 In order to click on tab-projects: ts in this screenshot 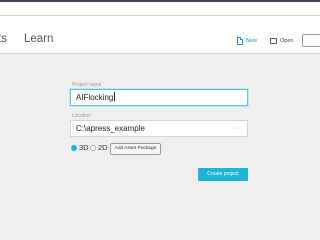, I will do `click(3, 39)`.